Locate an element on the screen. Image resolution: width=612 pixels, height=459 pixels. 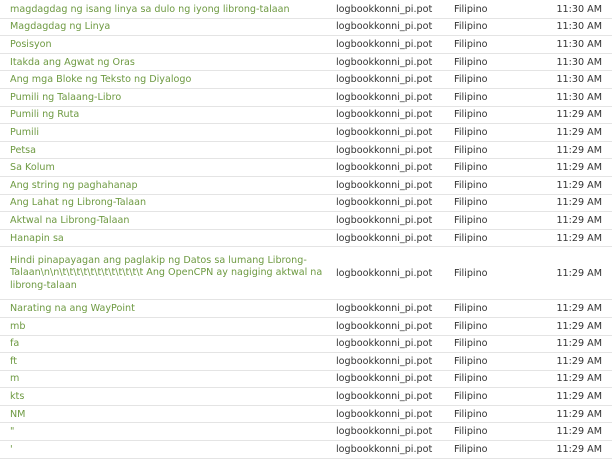
source-string-link: Itakda ang Agwat ng Oras is located at coordinates (165, 62).